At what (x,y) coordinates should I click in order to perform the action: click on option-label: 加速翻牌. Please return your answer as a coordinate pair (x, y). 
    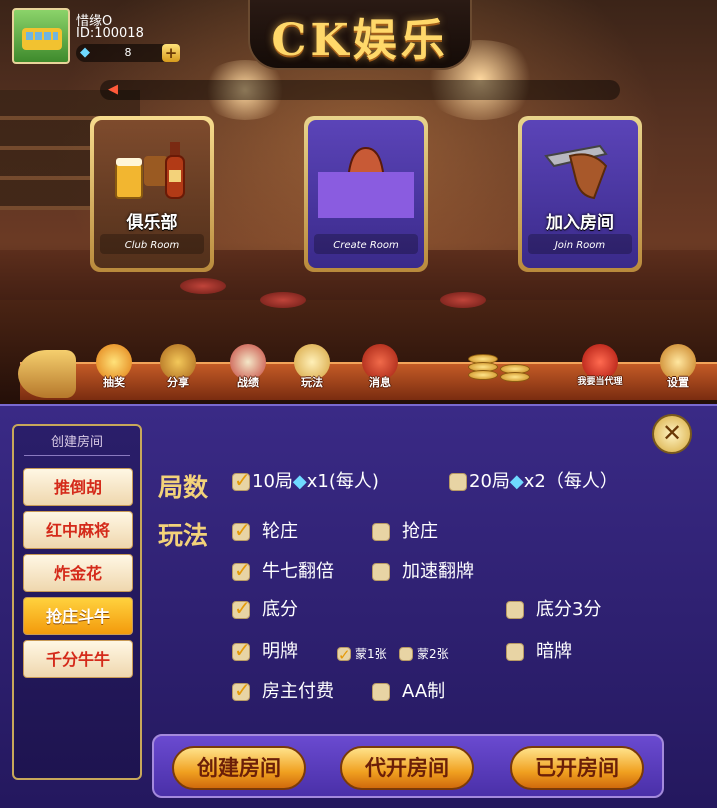
    Looking at the image, I should click on (438, 571).